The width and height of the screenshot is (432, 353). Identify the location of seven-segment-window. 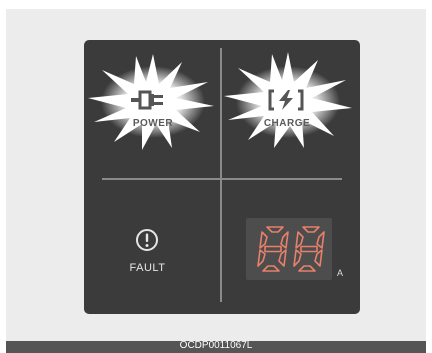
(289, 249).